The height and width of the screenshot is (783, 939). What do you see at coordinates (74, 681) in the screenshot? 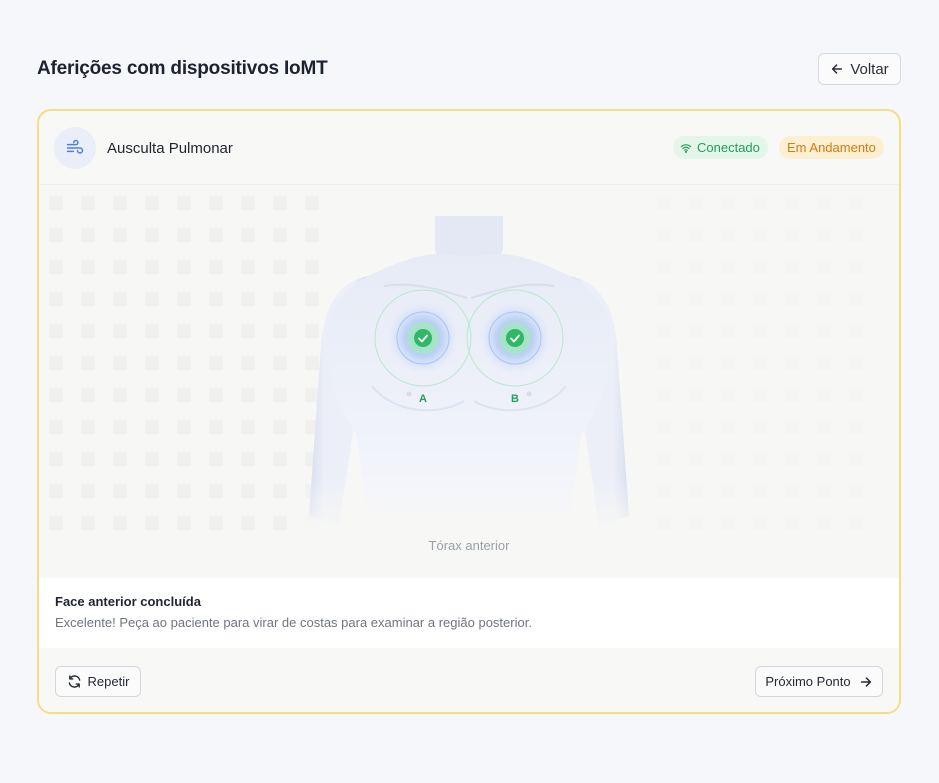
I see `refresh-icon` at bounding box center [74, 681].